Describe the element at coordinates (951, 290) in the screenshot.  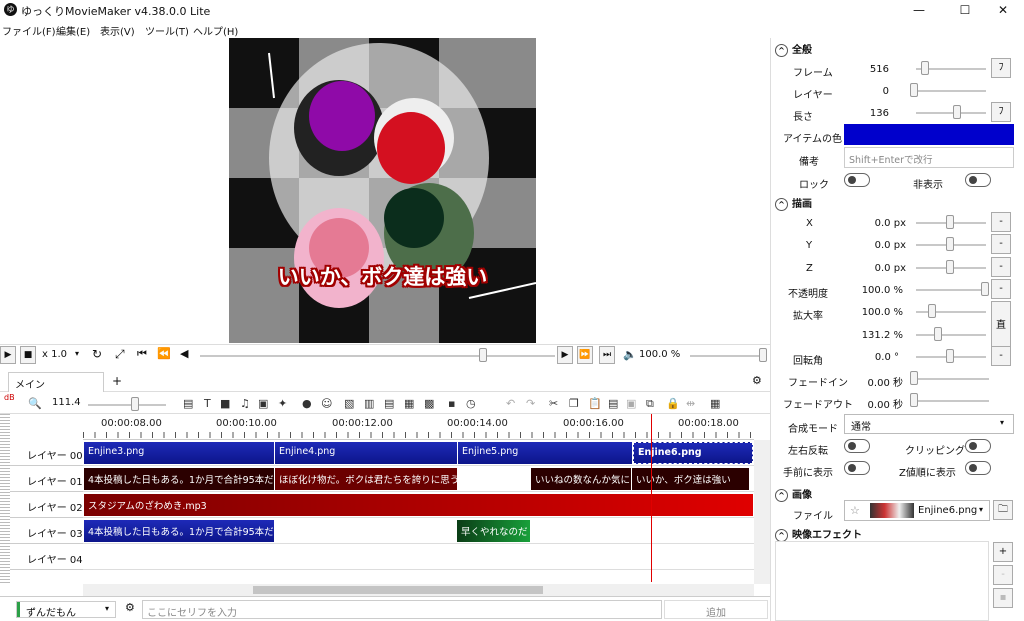
I see `opacity-slider` at that location.